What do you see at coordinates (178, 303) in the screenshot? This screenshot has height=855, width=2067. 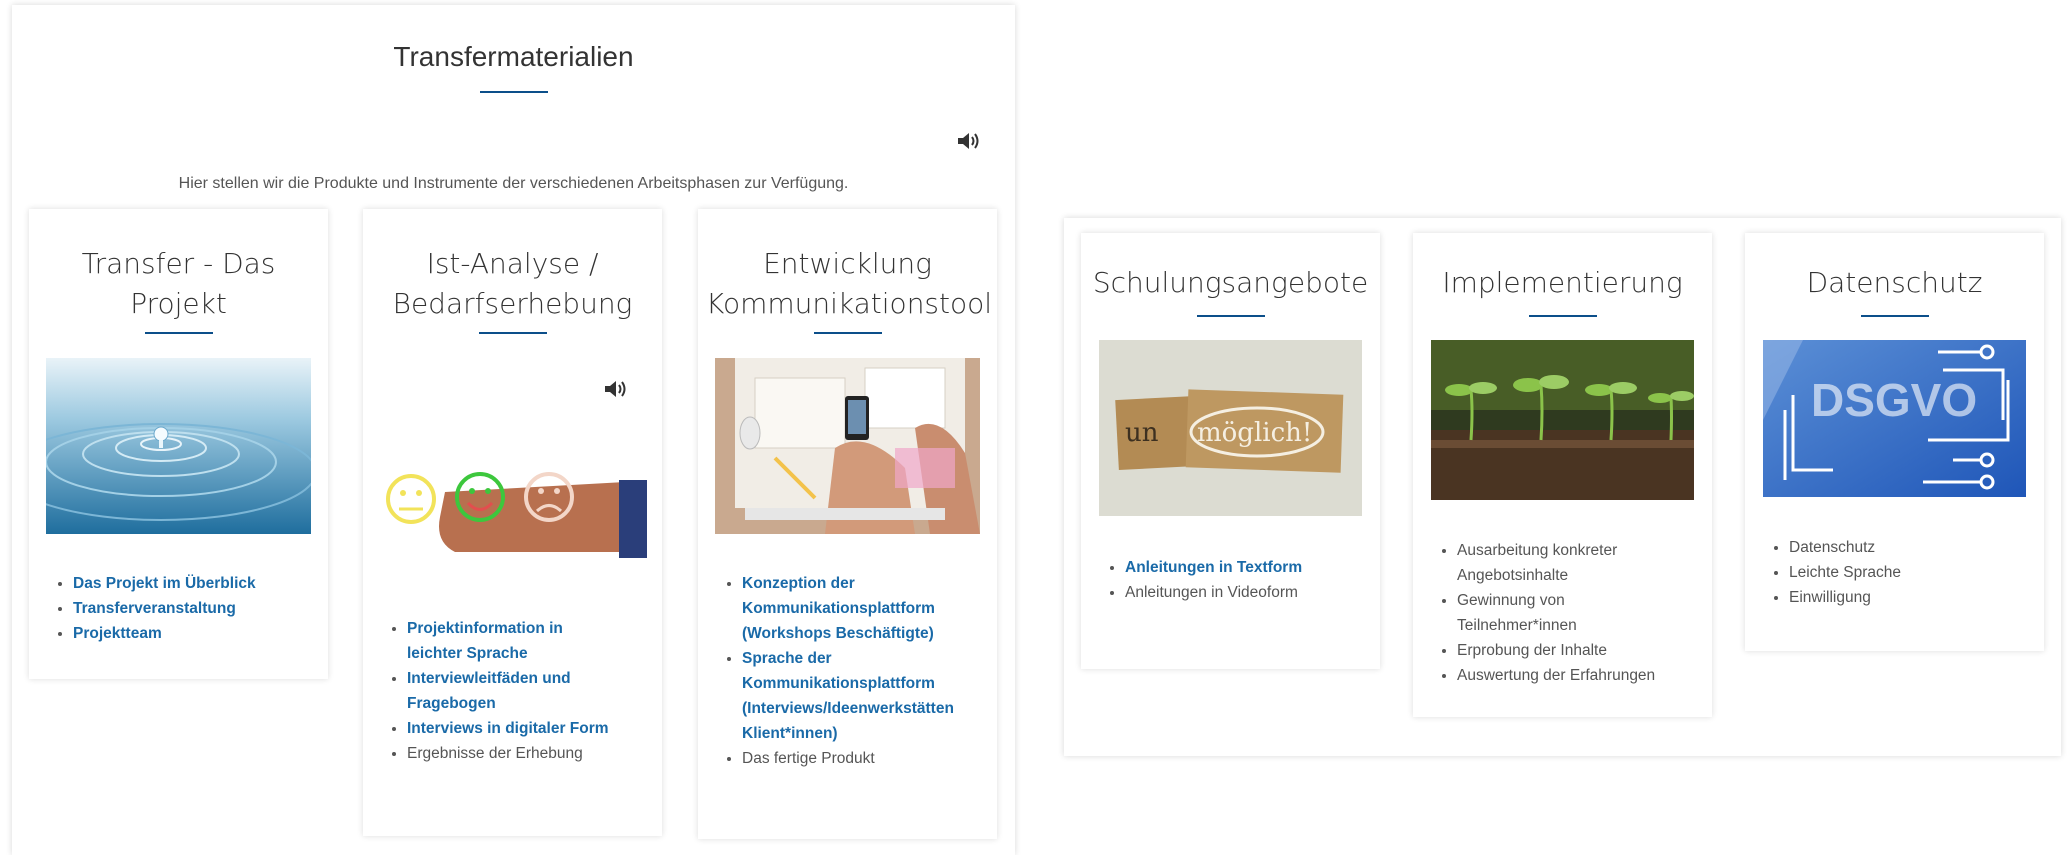 I see `card-title-line: Projekt` at bounding box center [178, 303].